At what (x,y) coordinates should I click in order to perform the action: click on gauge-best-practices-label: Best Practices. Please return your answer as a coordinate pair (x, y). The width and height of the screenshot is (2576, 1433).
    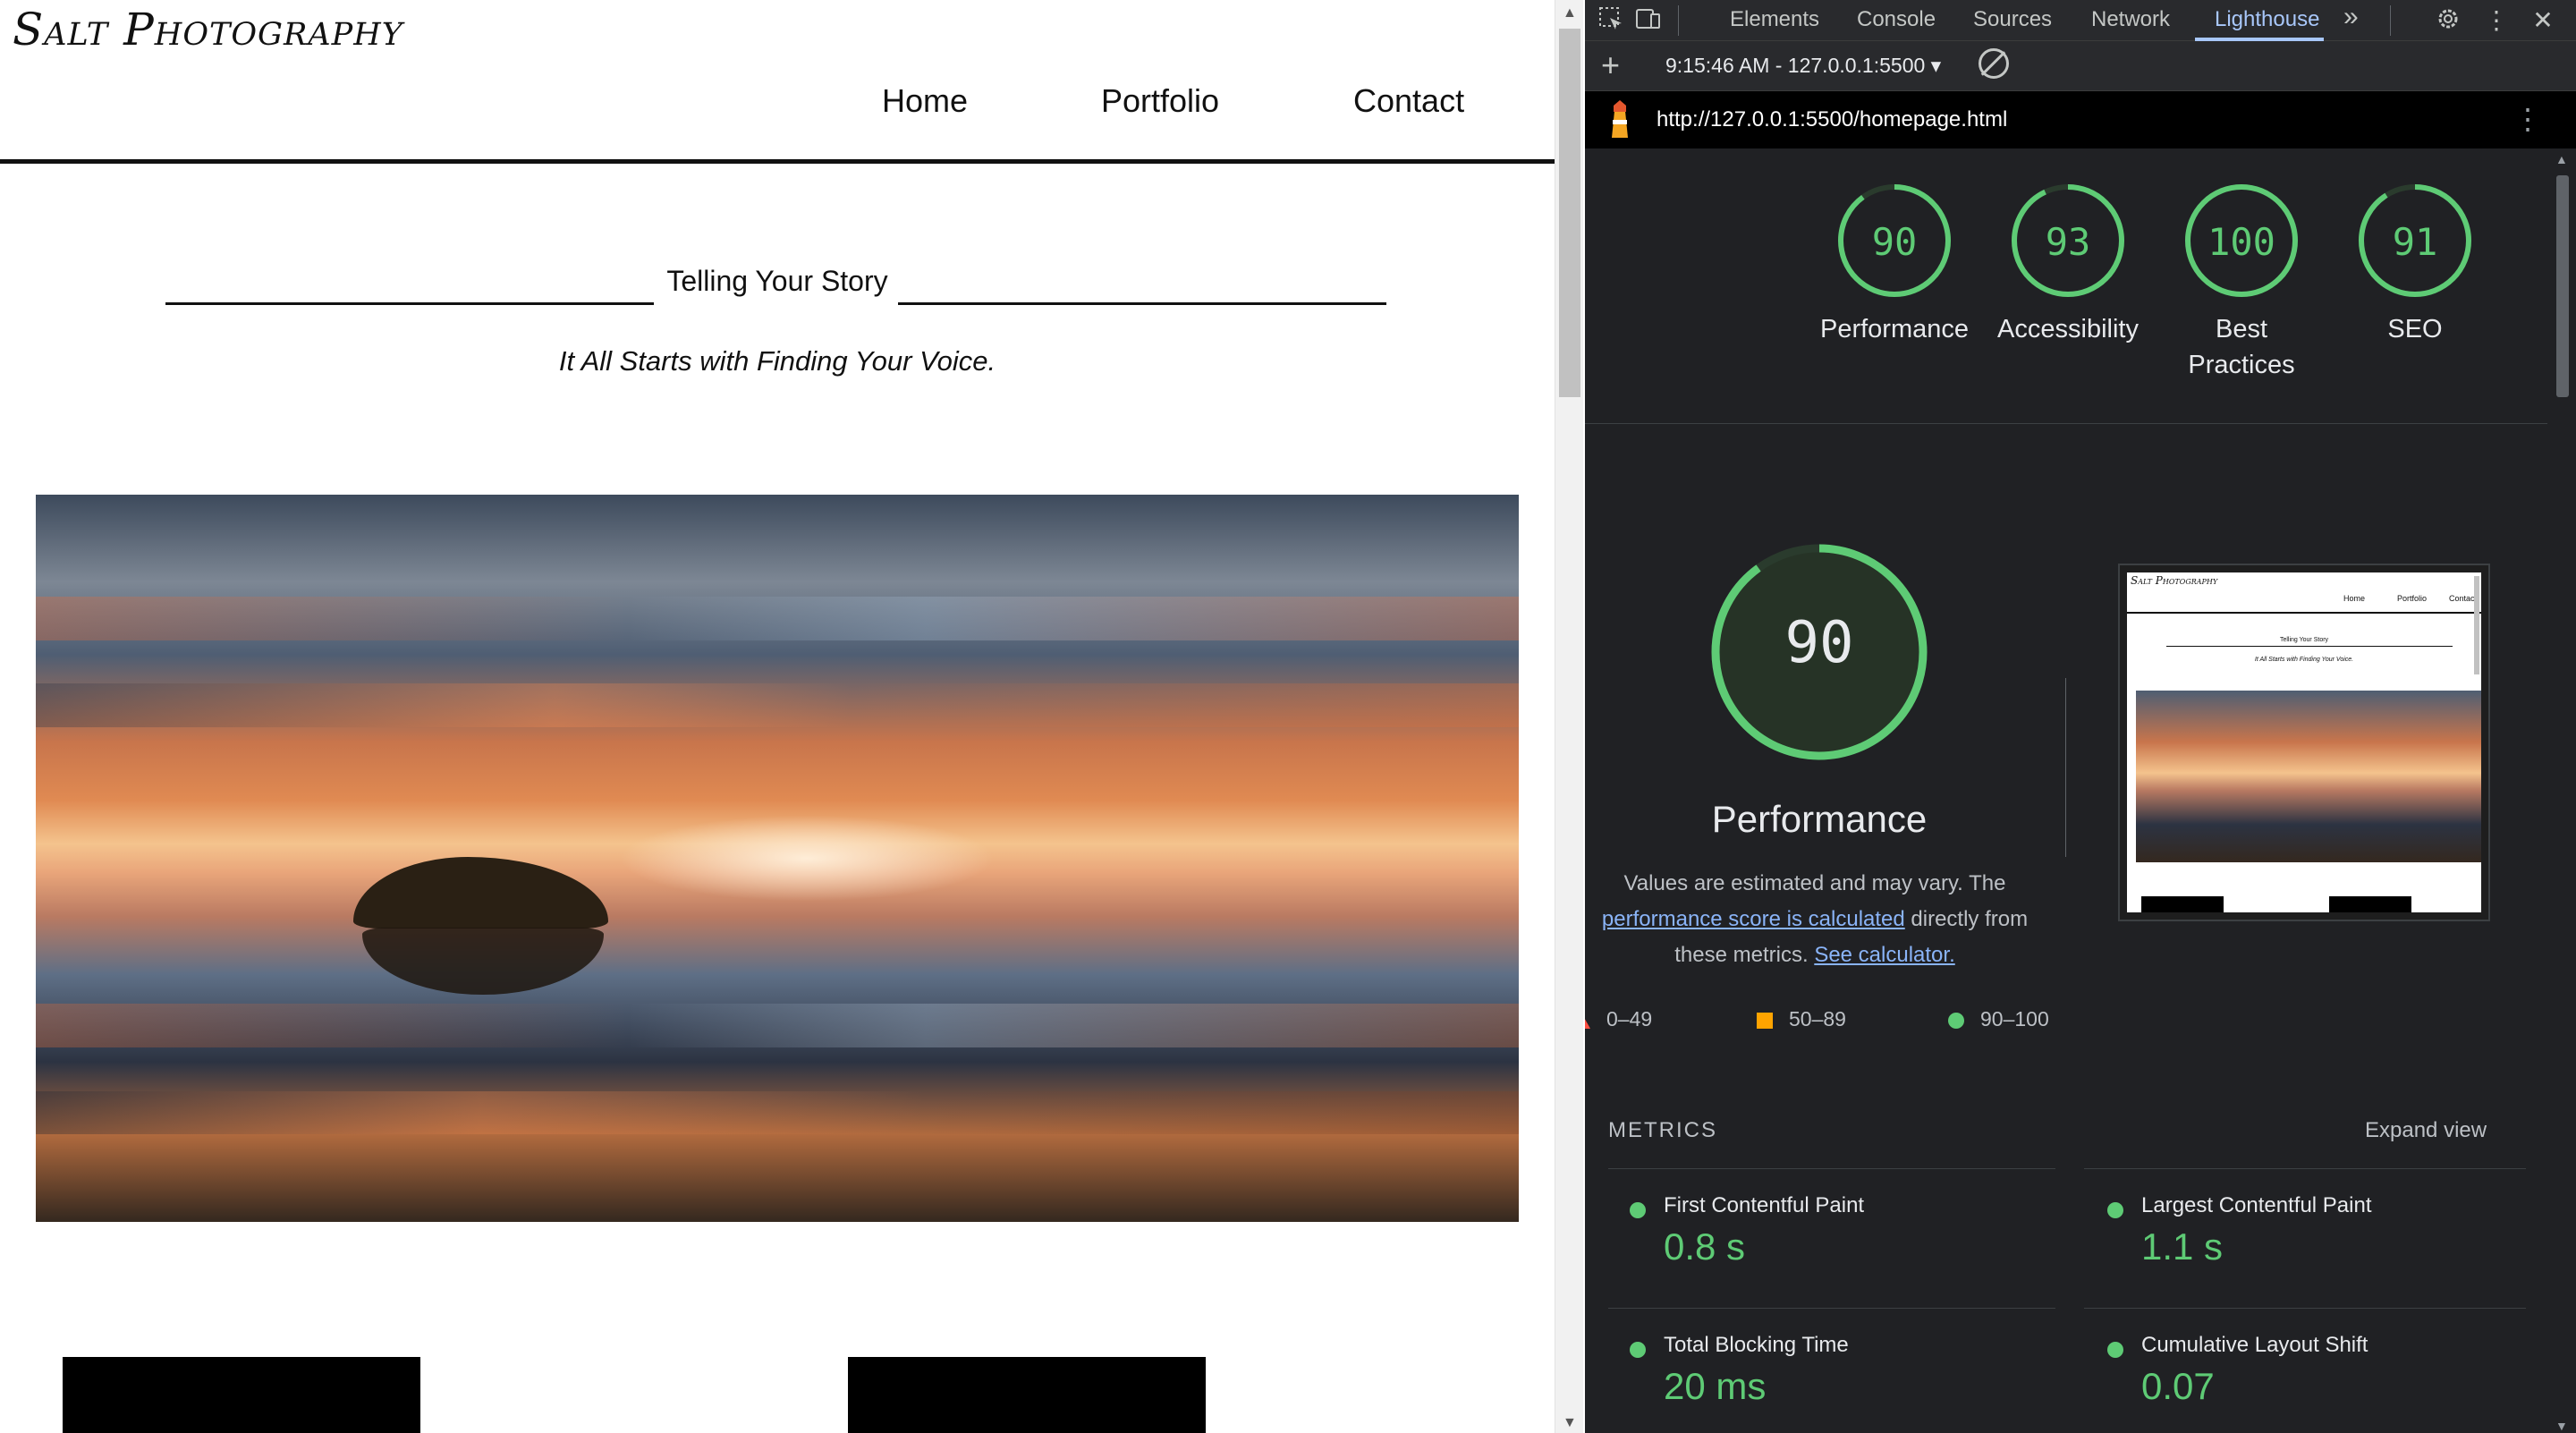
    Looking at the image, I should click on (2241, 347).